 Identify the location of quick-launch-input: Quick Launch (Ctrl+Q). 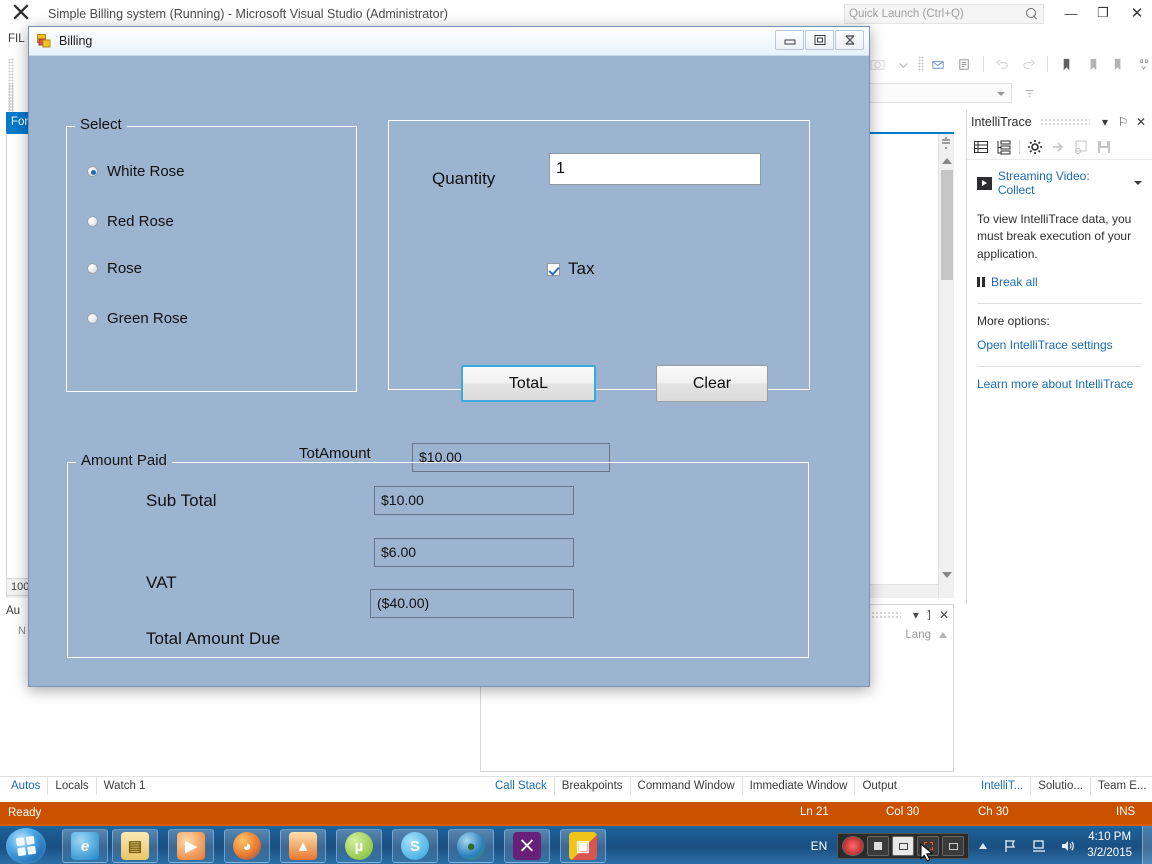
(944, 14).